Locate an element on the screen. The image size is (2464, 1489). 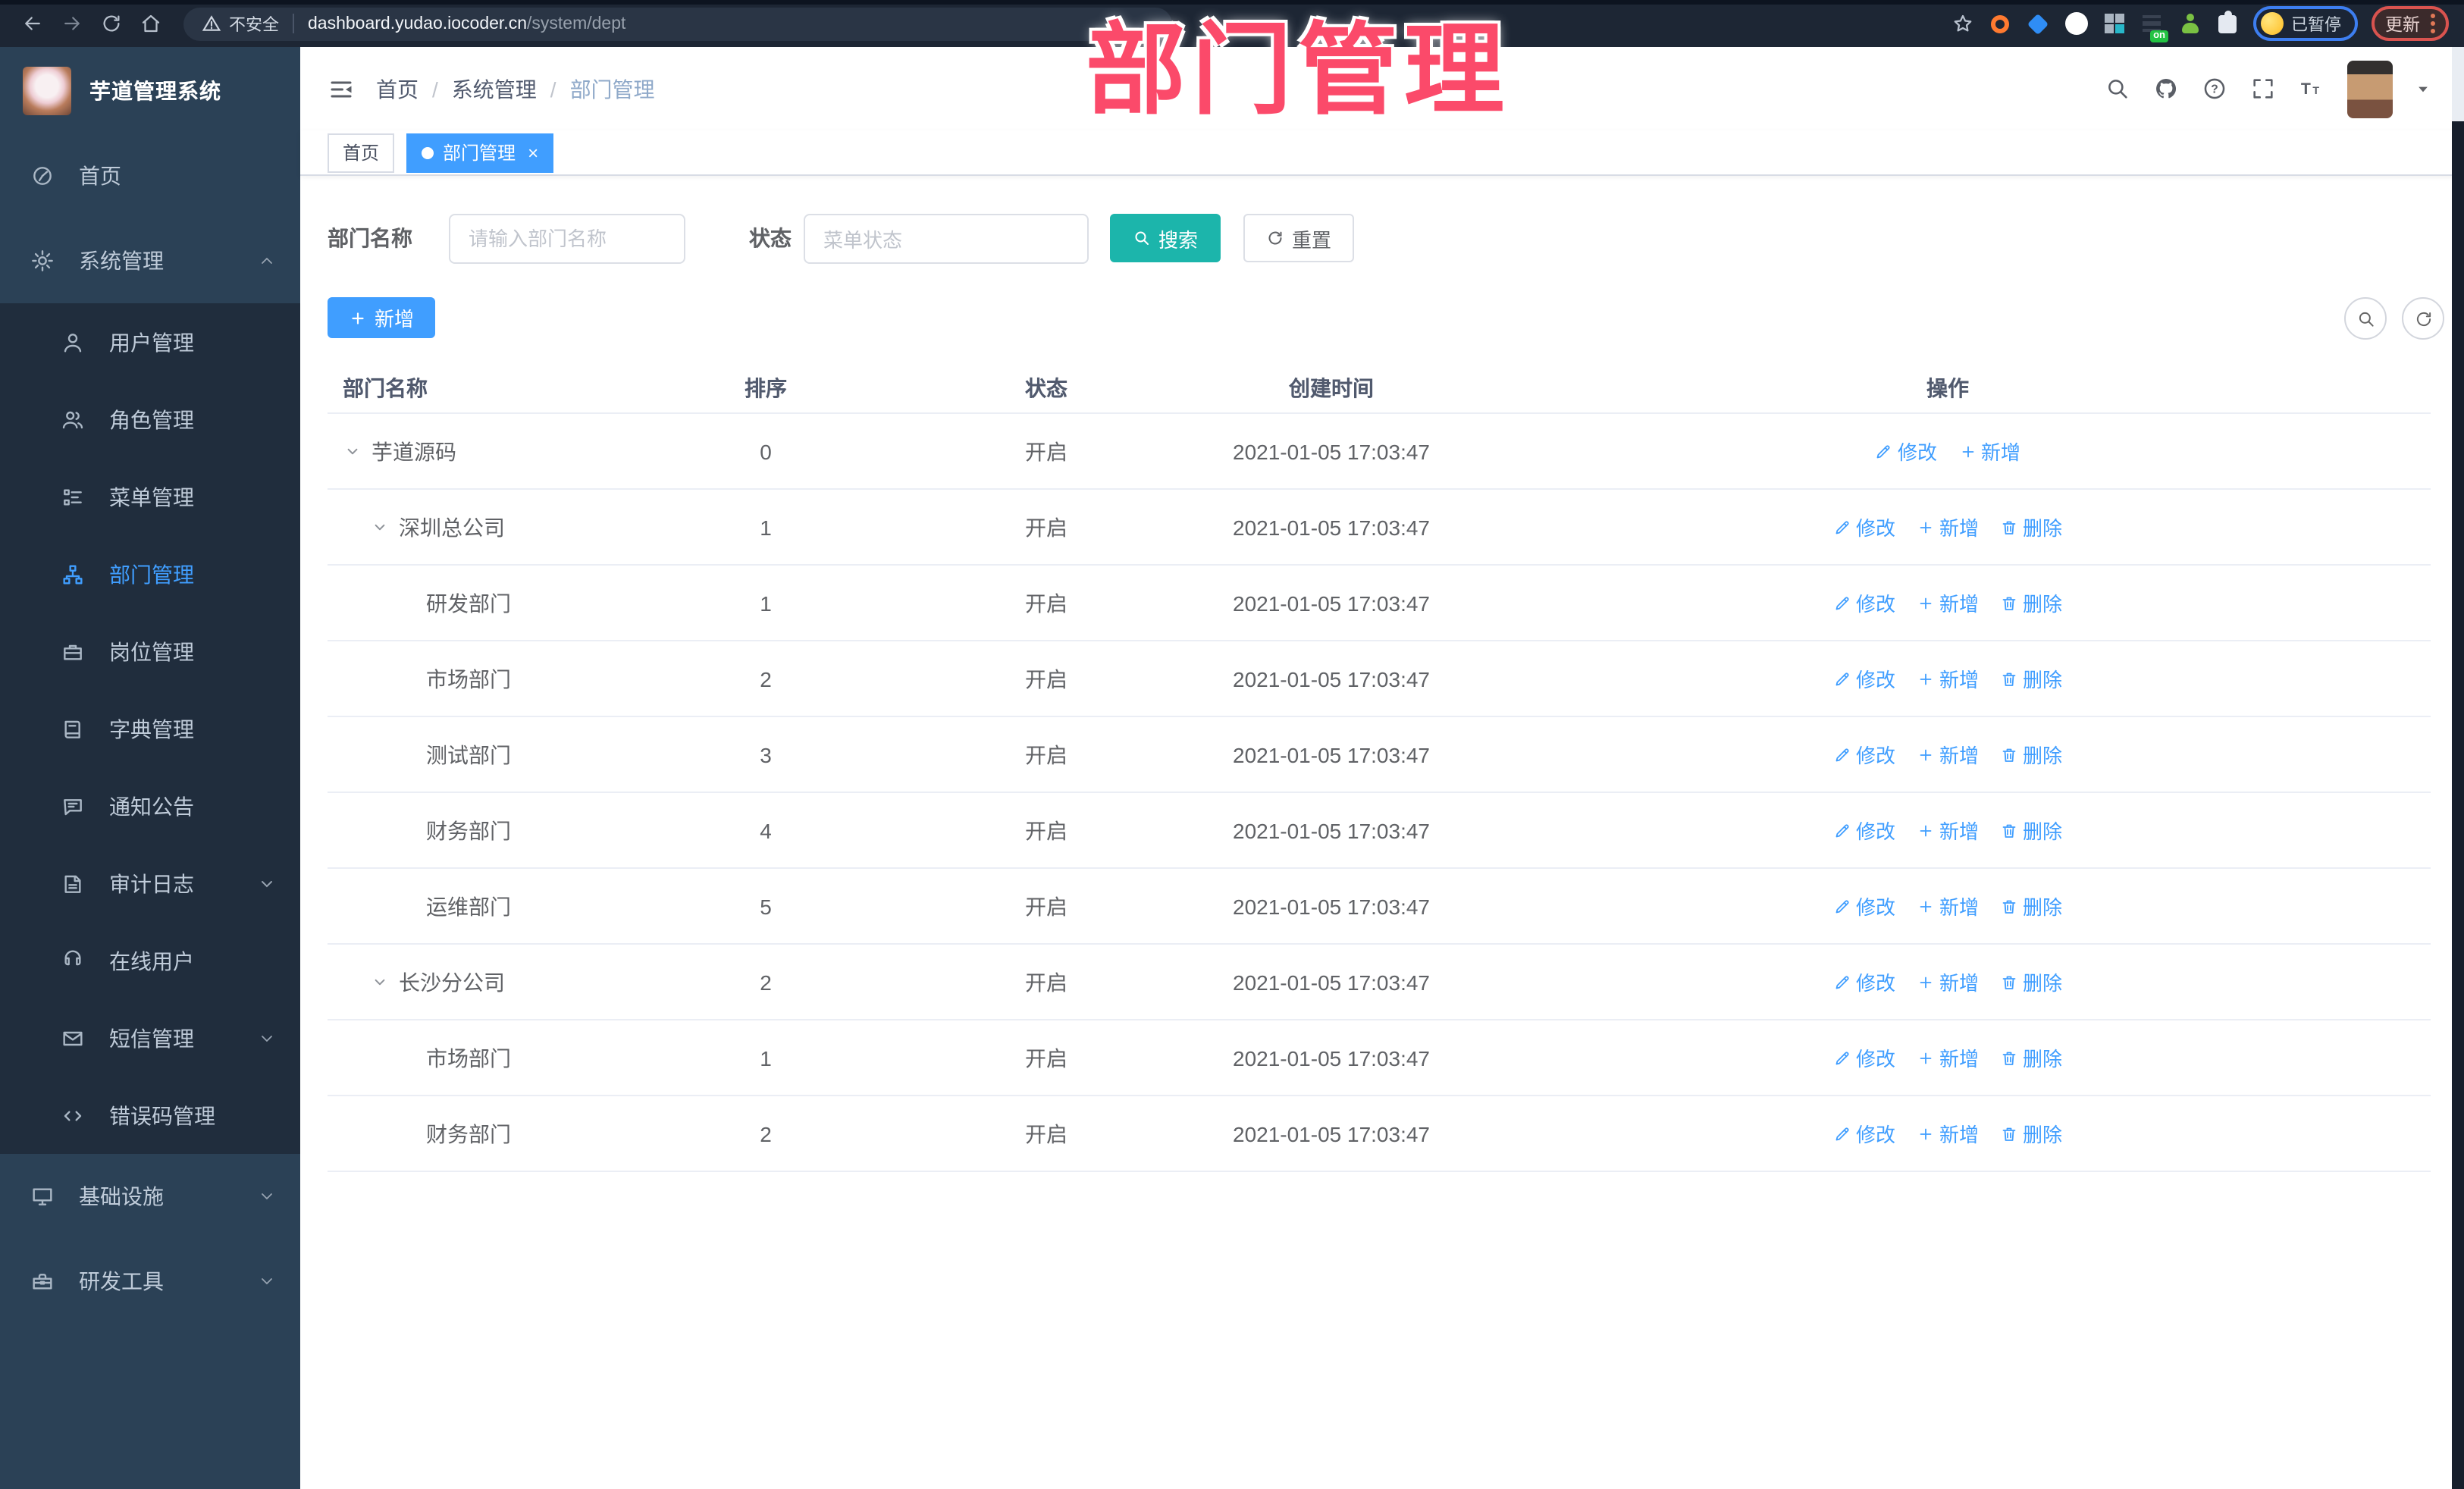
back-icon is located at coordinates (33, 23).